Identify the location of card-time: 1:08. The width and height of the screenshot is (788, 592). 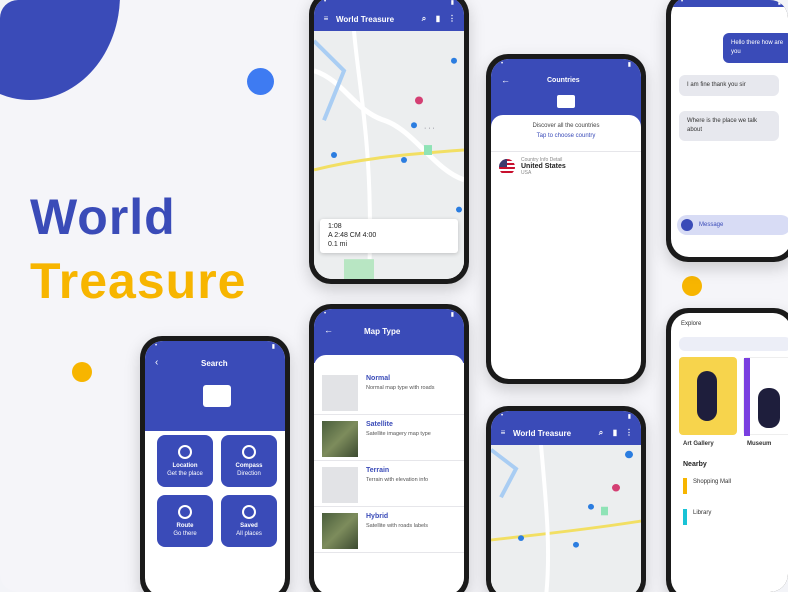
(335, 226).